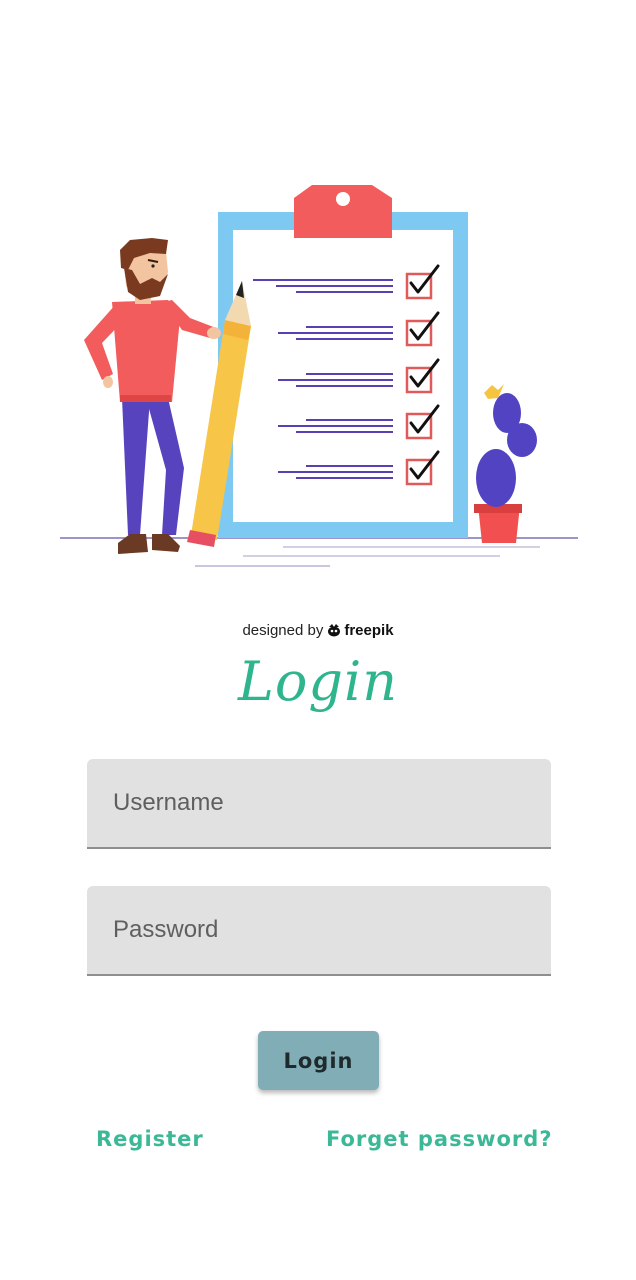 This screenshot has height=1280, width=636. I want to click on freepik-bee-icon, so click(334, 630).